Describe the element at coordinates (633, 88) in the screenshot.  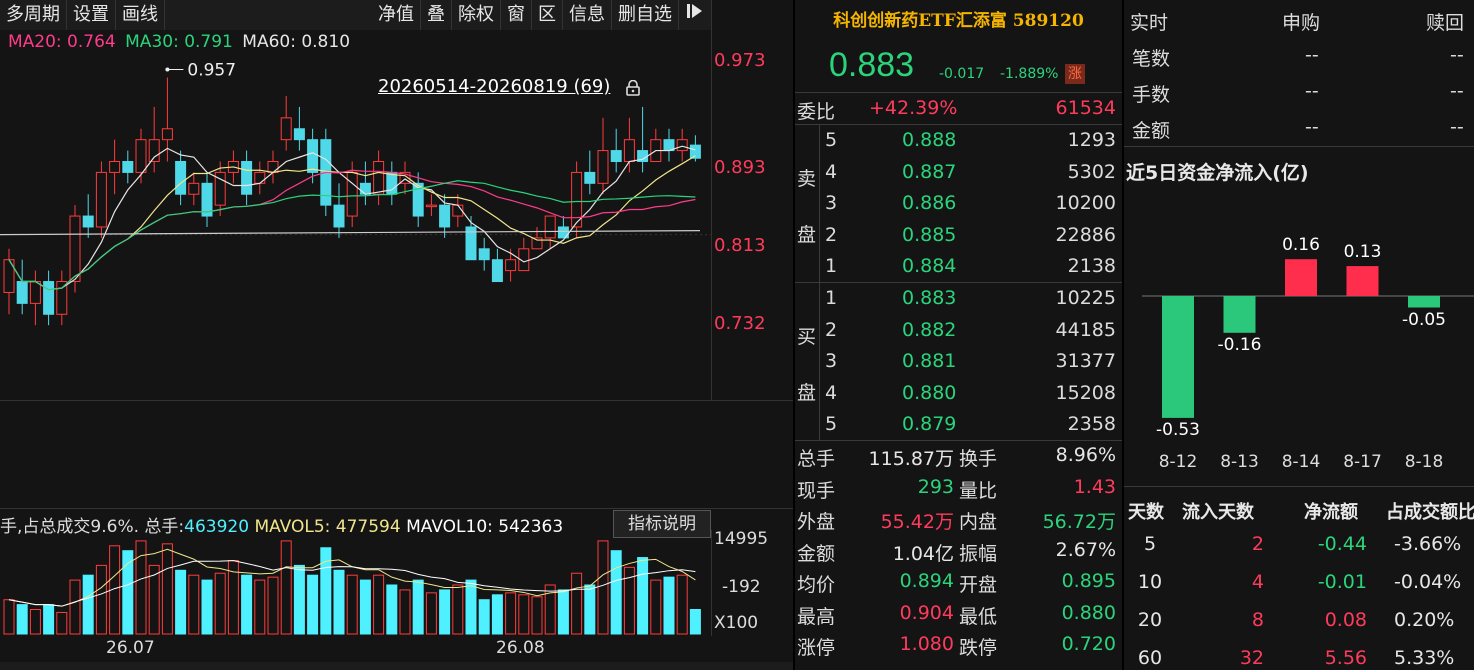
I see `lock-icon` at that location.